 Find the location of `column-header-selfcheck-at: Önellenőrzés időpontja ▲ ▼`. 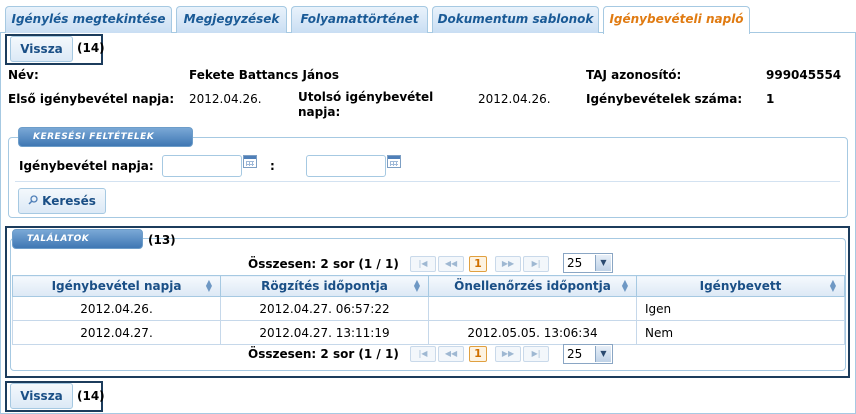

column-header-selfcheck-at: Önellenőrzés időpontja ▲ ▼ is located at coordinates (532, 286).